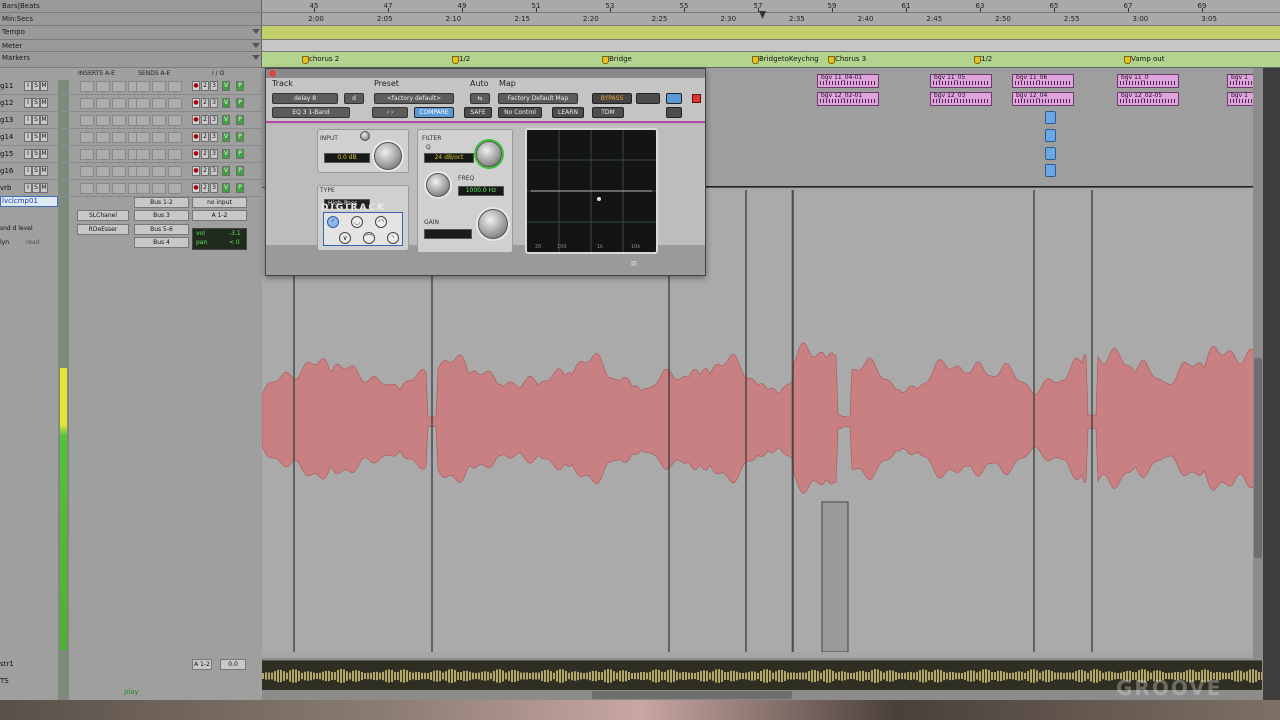 Image resolution: width=1280 pixels, height=720 pixels. I want to click on track-name: g14, so click(10, 137).